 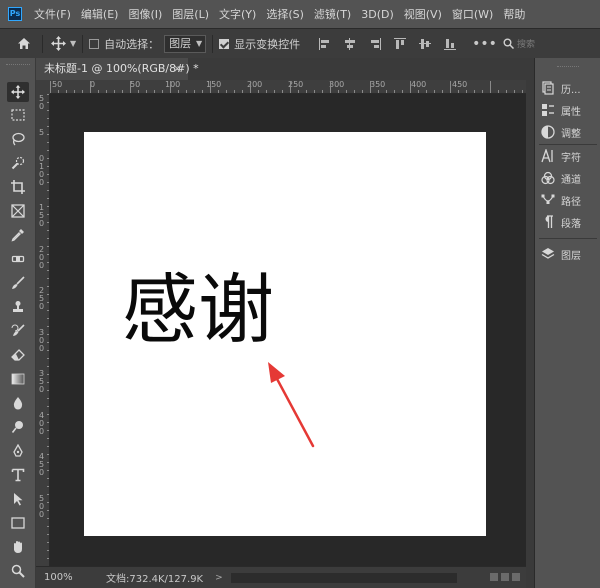 I want to click on history-brush-tool, so click(x=18, y=331).